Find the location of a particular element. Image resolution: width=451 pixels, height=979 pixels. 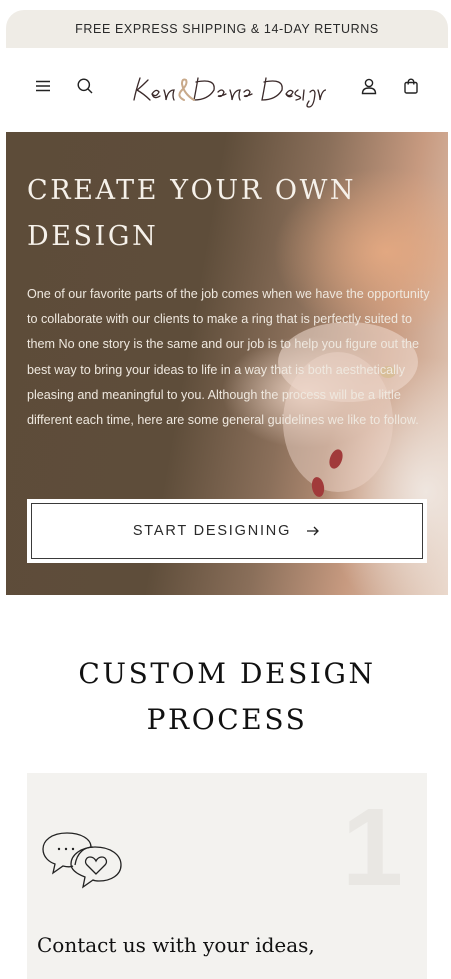

hero-title: CREATE YOUR OWN DESIGN is located at coordinates (192, 213).